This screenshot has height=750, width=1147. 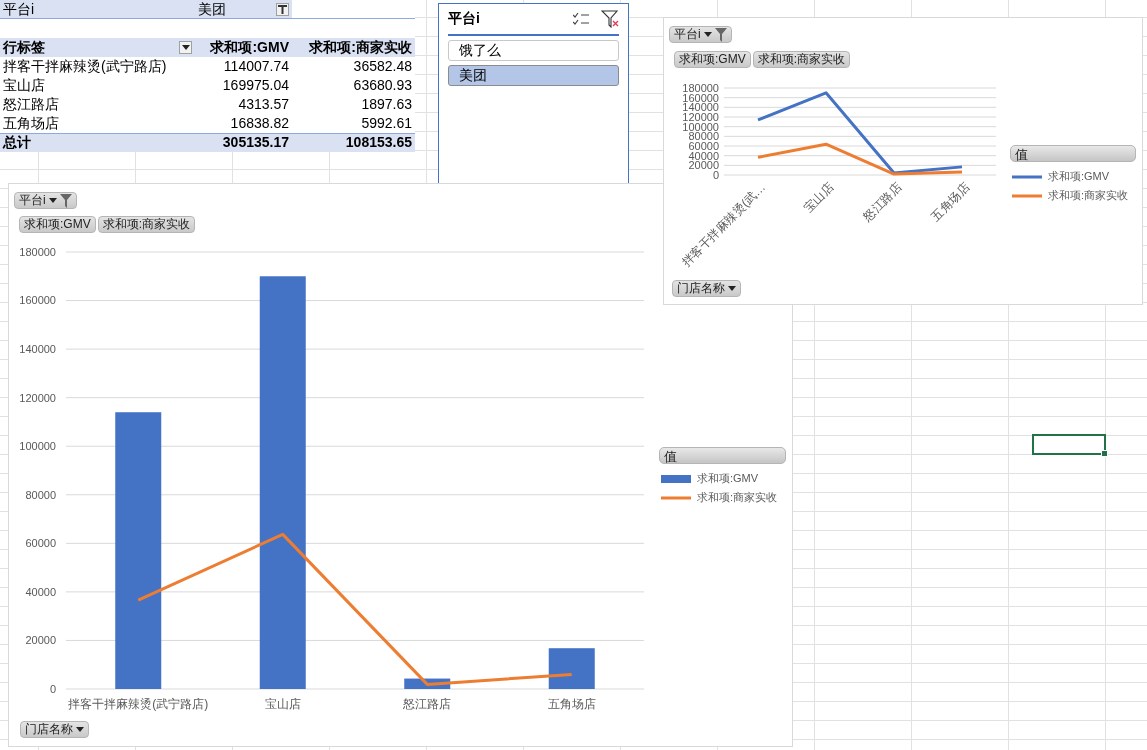 I want to click on table-cell: 怒江路店, so click(x=31, y=104).